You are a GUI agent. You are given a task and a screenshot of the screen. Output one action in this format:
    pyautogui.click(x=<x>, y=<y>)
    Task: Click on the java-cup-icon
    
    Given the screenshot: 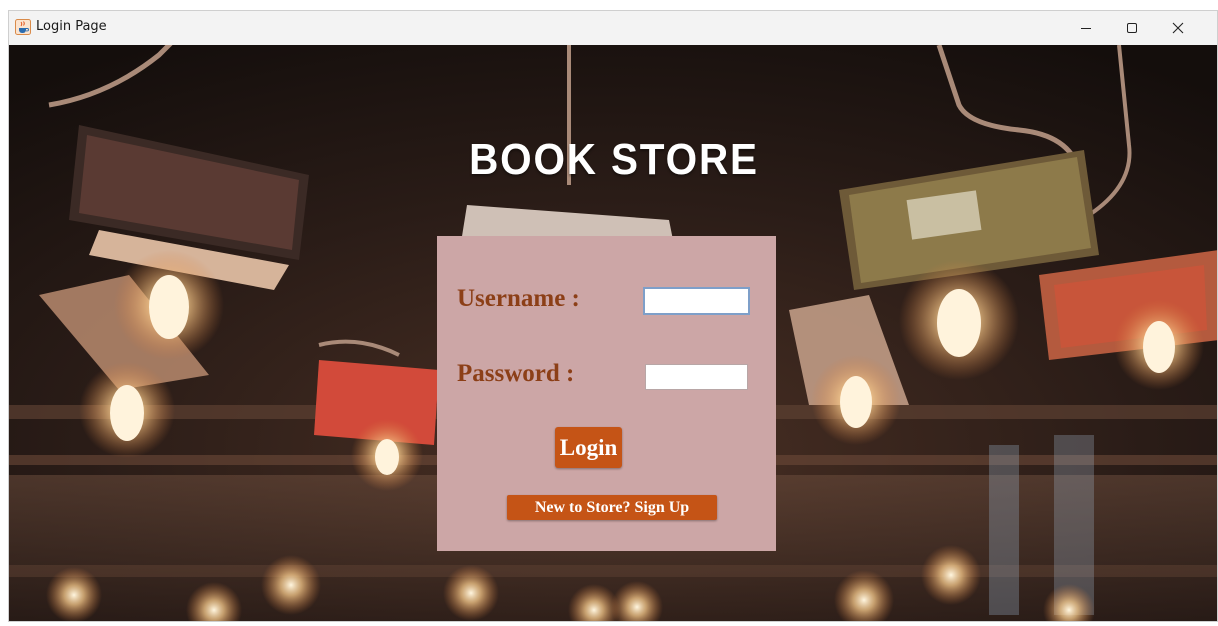 What is the action you would take?
    pyautogui.click(x=23, y=27)
    